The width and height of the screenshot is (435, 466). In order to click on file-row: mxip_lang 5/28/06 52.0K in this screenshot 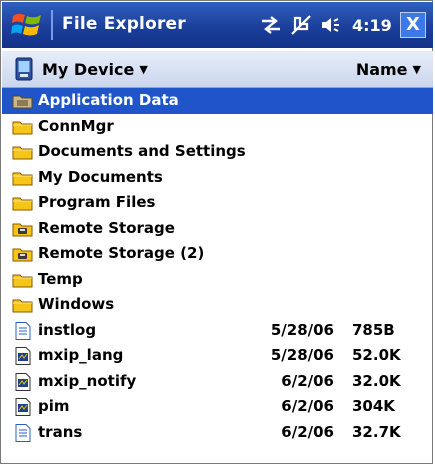, I will do `click(217, 356)`.